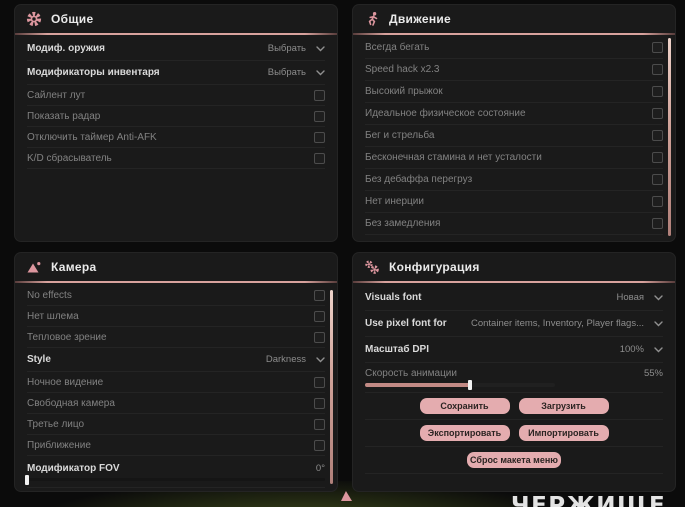 The height and width of the screenshot is (507, 685). What do you see at coordinates (657, 157) in the screenshot?
I see `infinite-stamina-checkbox` at bounding box center [657, 157].